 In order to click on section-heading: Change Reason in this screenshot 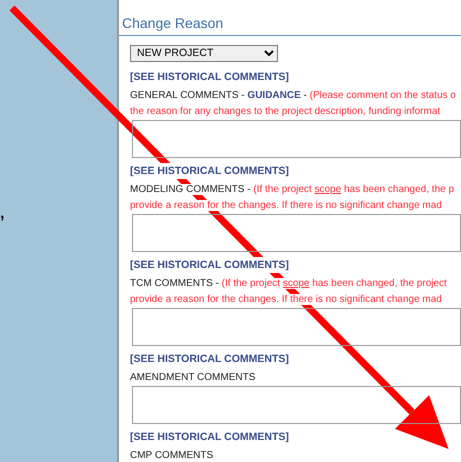, I will do `click(290, 25)`.